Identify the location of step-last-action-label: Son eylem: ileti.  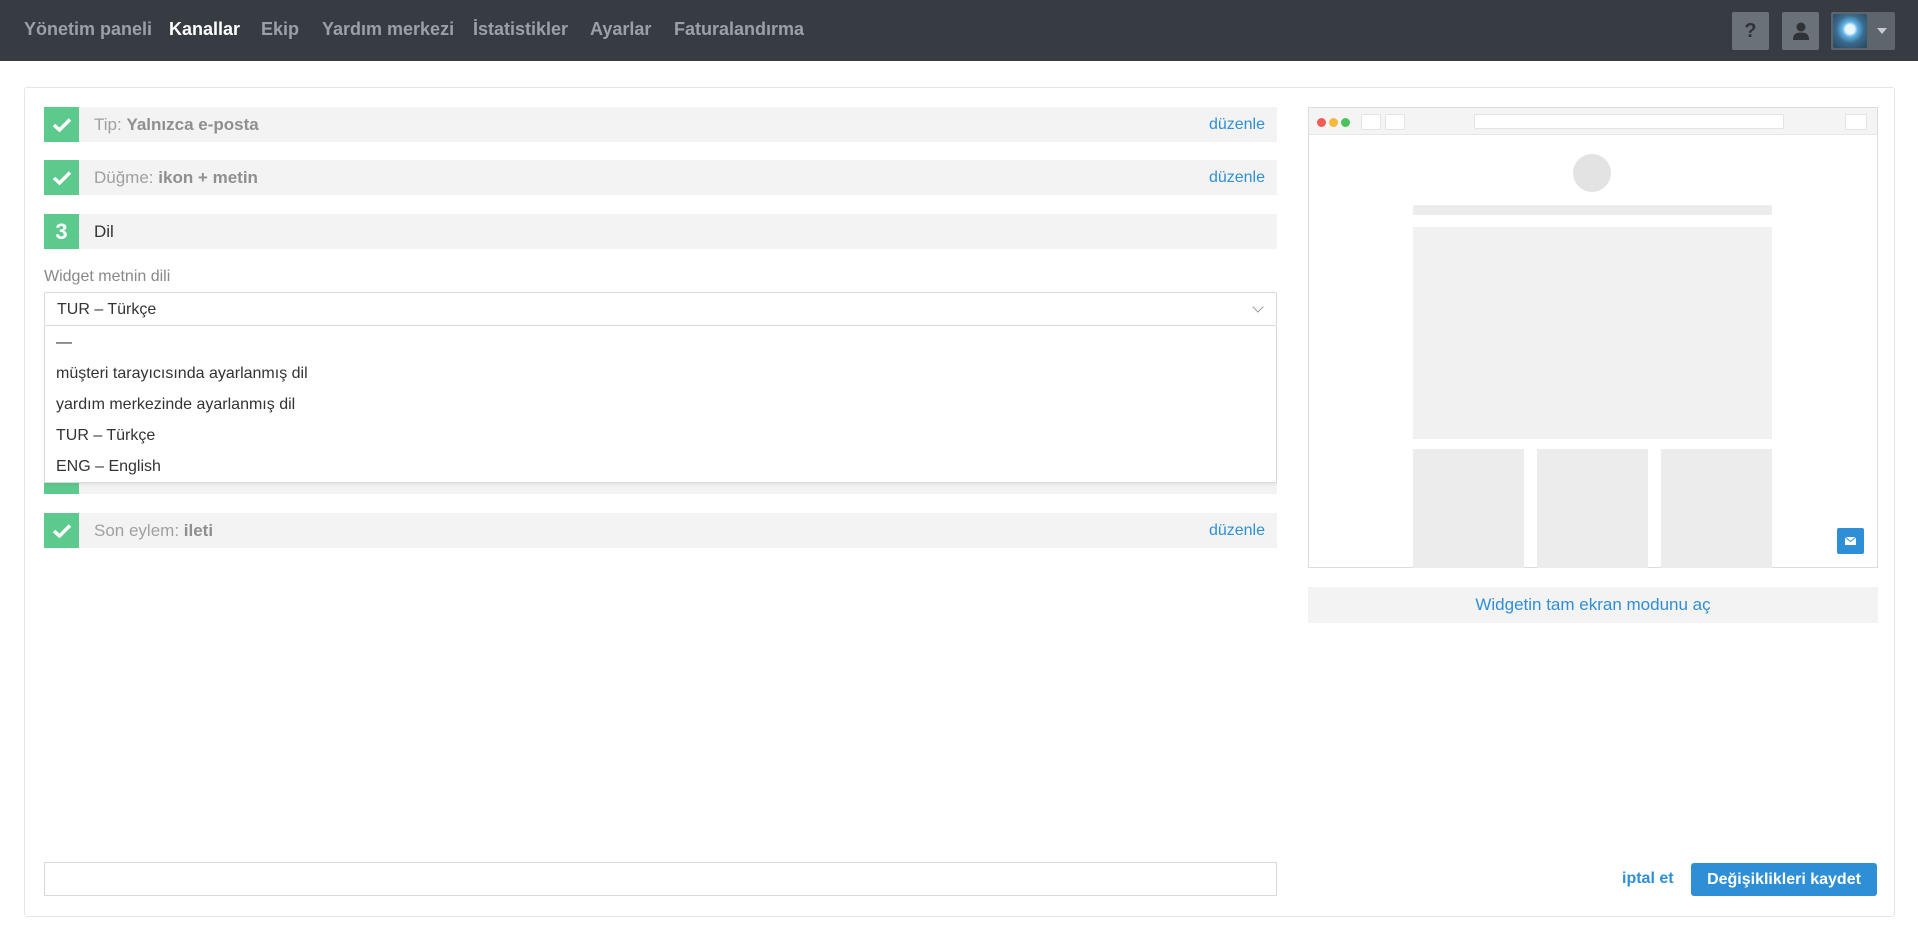
(154, 530).